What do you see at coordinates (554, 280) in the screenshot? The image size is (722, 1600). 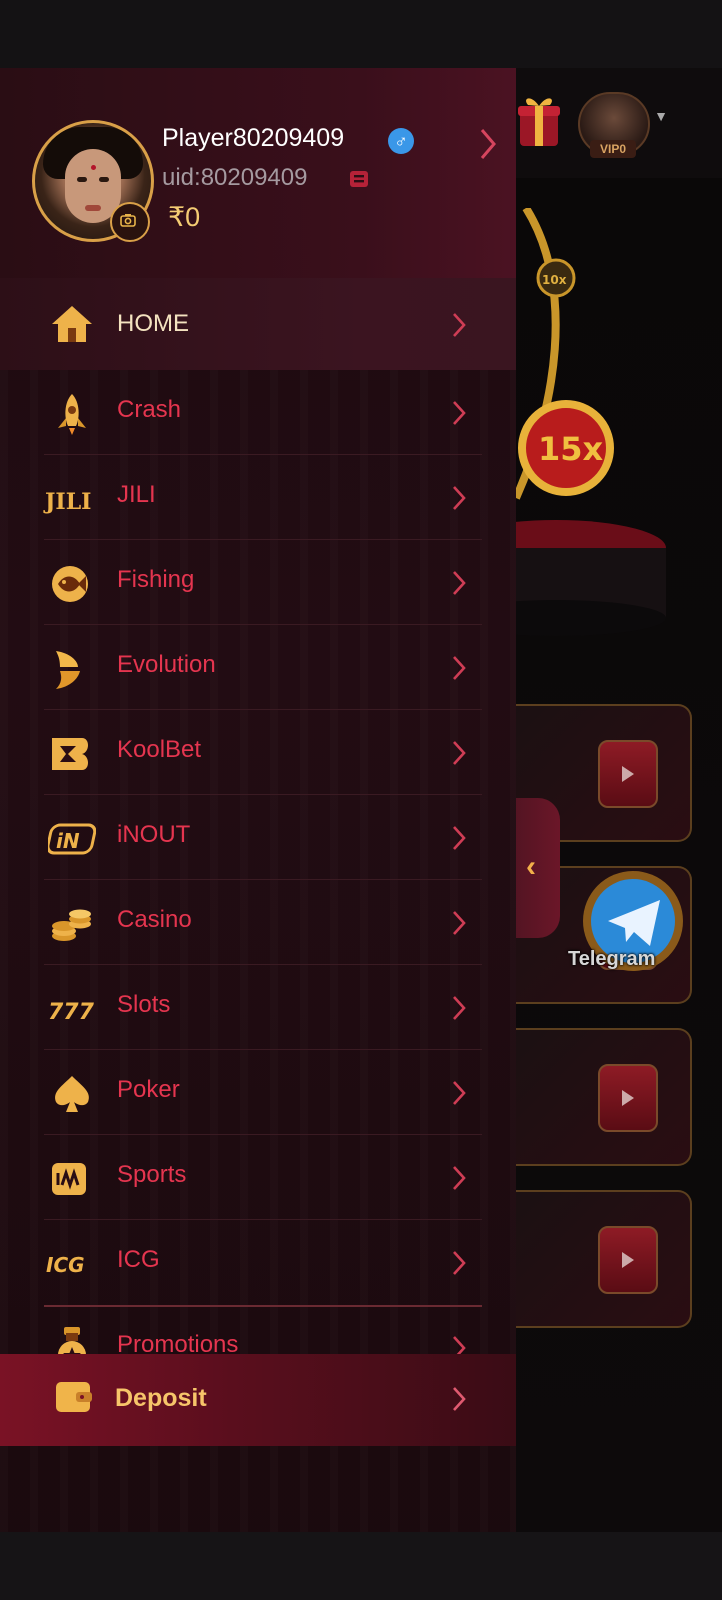 I see `svg-text: 10x` at bounding box center [554, 280].